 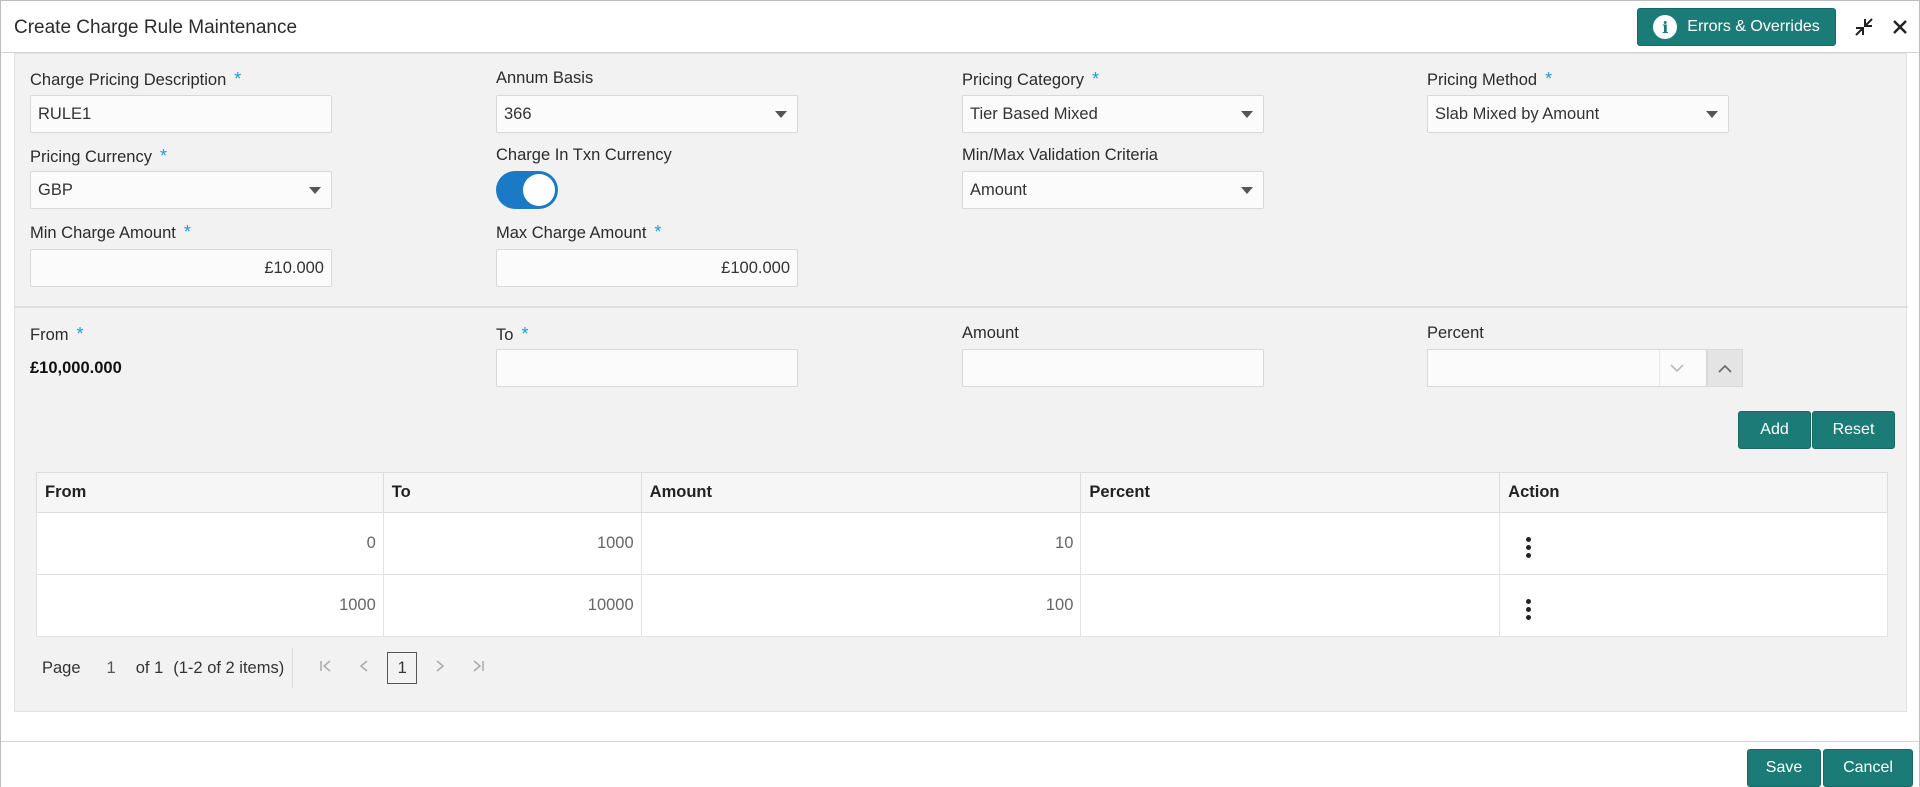 What do you see at coordinates (545, 78) in the screenshot?
I see `annum-basis-label: Annum Basis` at bounding box center [545, 78].